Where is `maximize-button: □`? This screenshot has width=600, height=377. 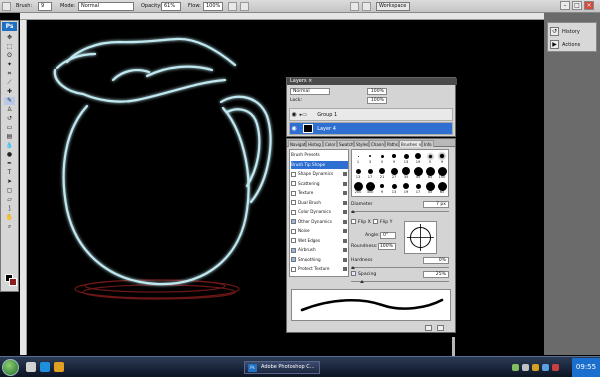 maximize-button: □ is located at coordinates (577, 5).